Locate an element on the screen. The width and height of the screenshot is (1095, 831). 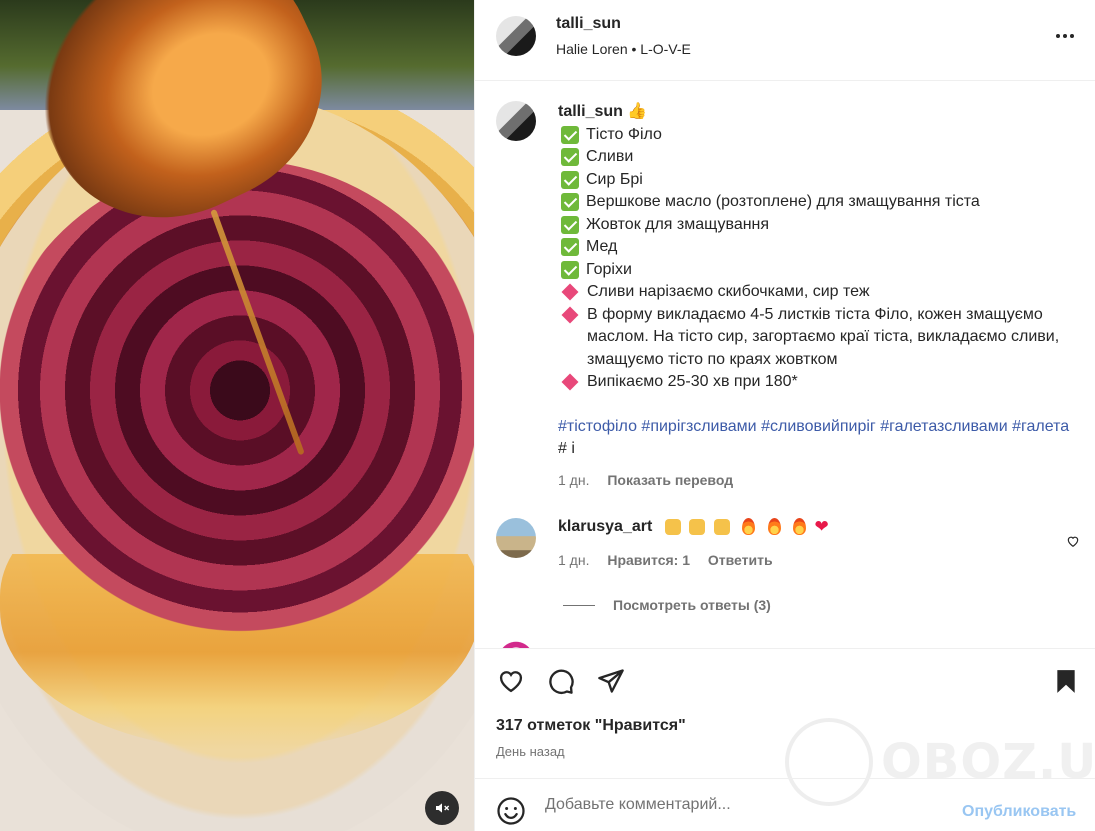
mute-button is located at coordinates (442, 808).